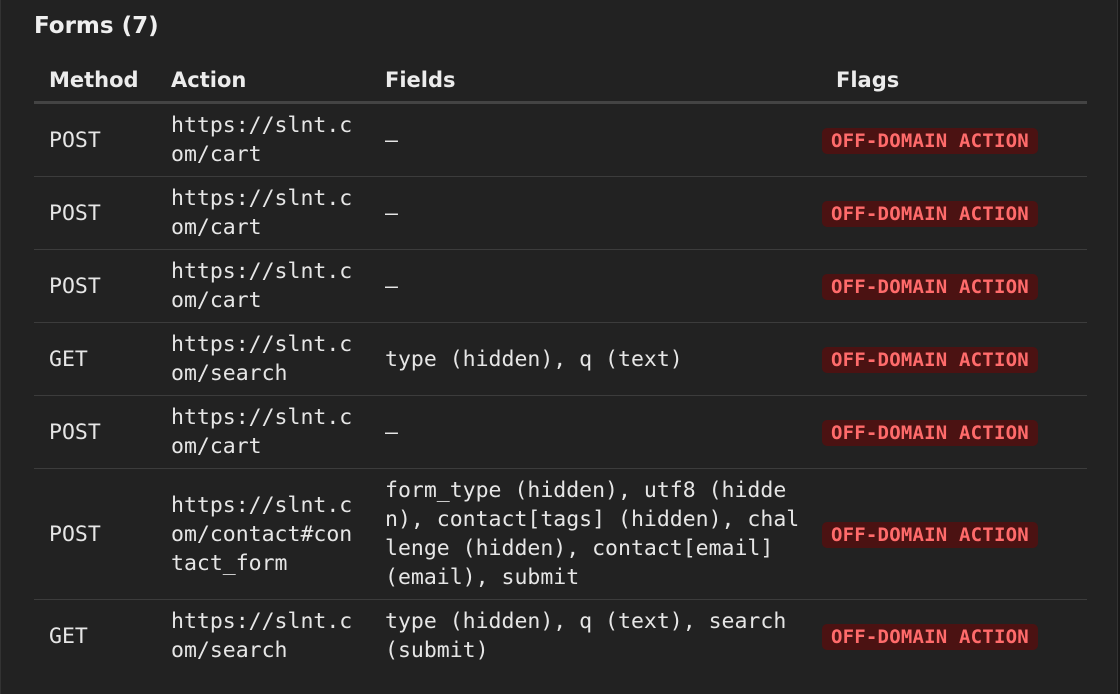 The image size is (1120, 694). I want to click on column-header-flags: Flags, so click(954, 81).